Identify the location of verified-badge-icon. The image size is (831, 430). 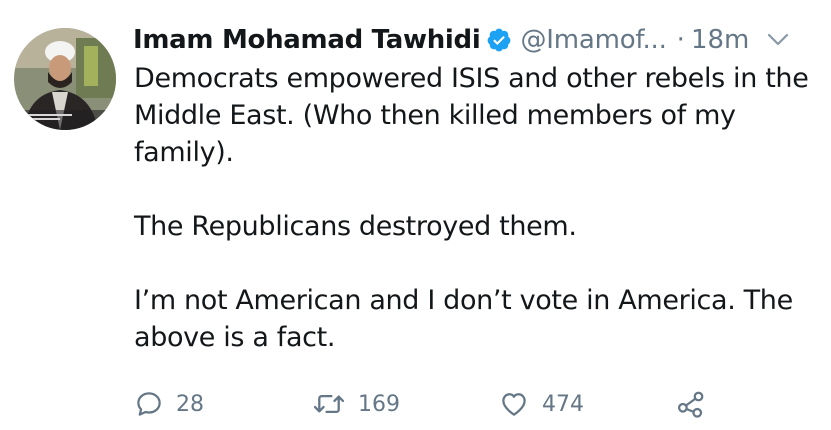
(499, 40).